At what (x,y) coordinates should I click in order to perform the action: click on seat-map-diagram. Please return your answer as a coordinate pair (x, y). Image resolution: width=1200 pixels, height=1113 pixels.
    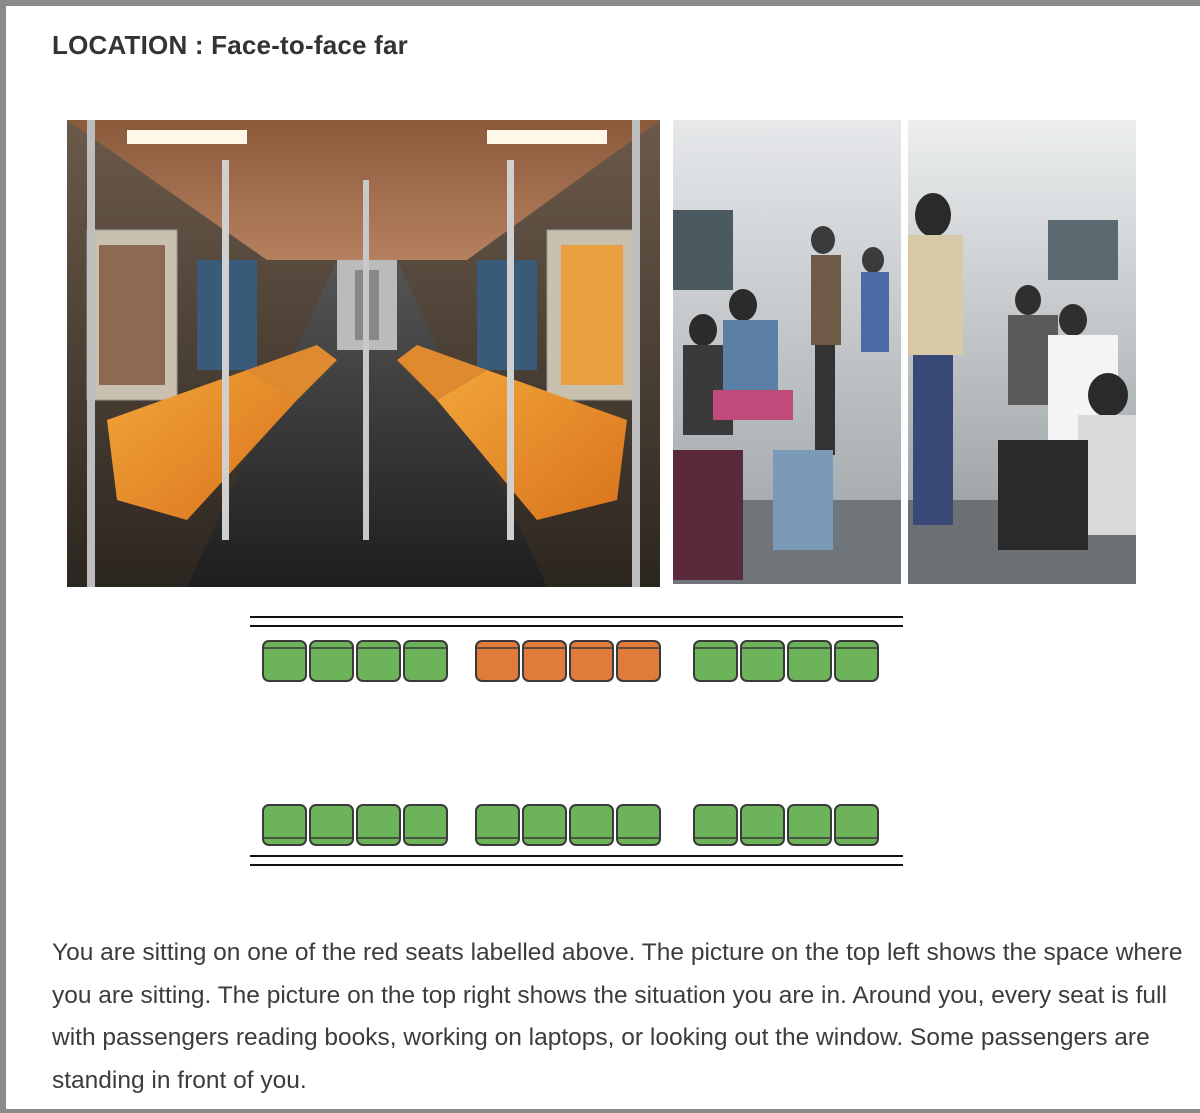
    Looking at the image, I should click on (576, 742).